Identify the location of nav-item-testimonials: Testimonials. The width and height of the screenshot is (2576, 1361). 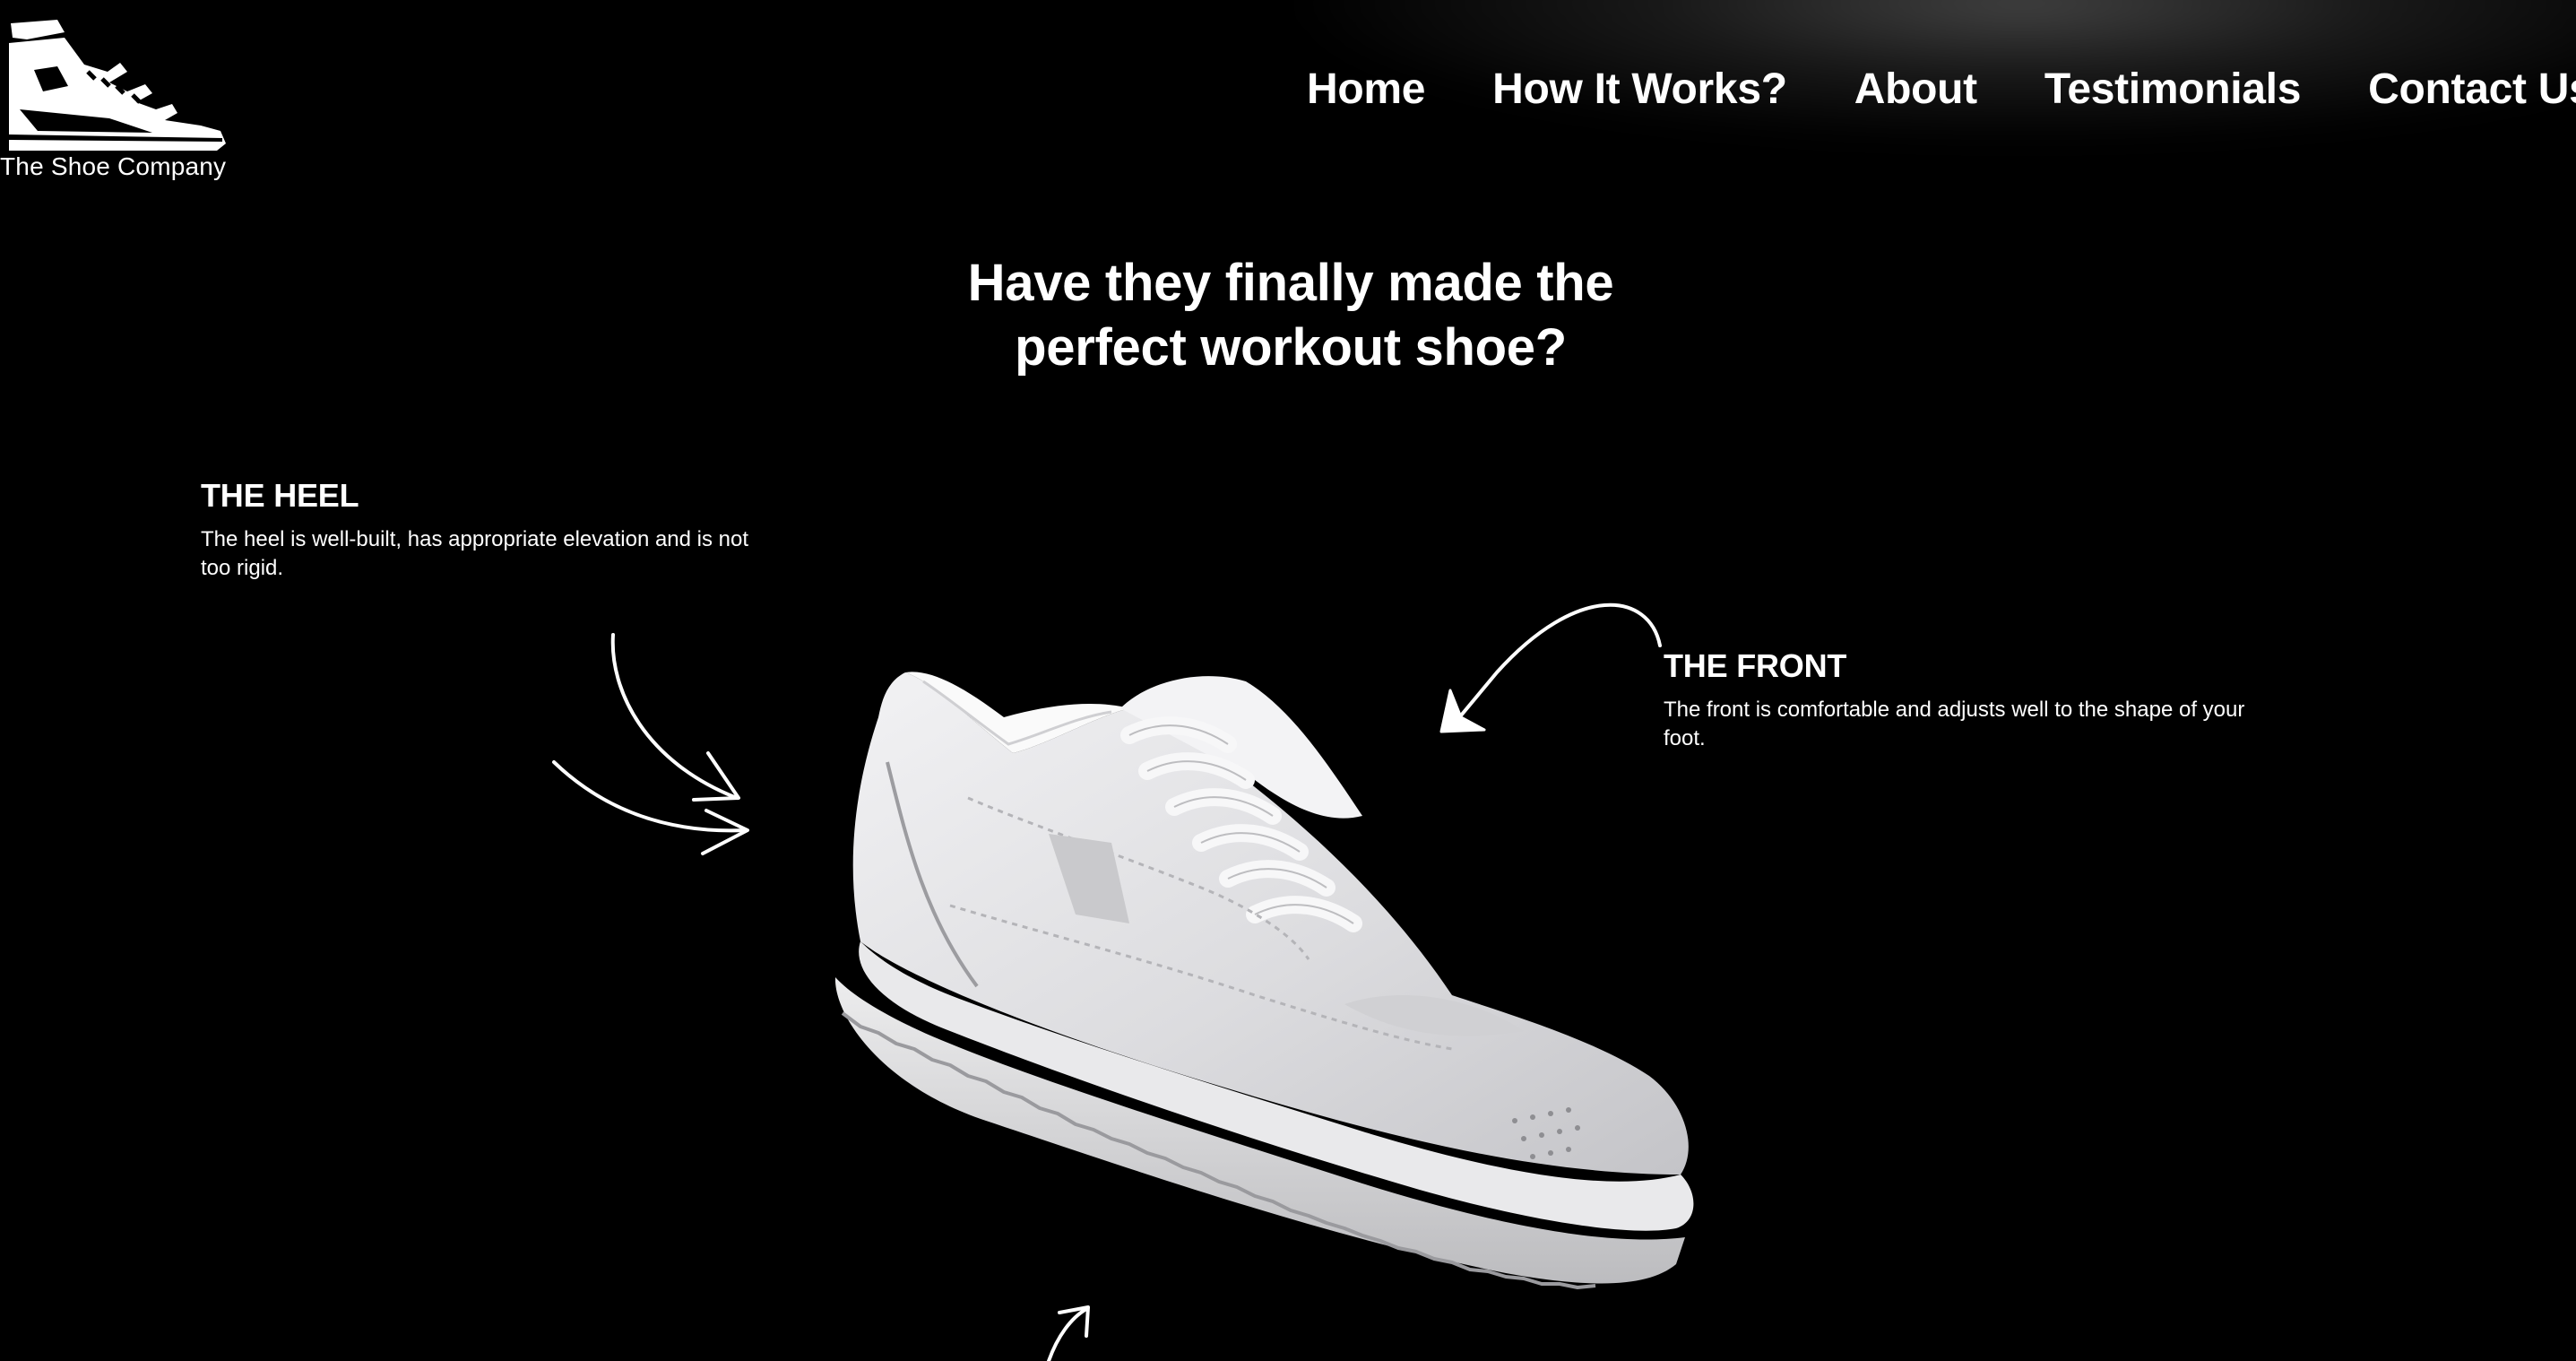
(2173, 89).